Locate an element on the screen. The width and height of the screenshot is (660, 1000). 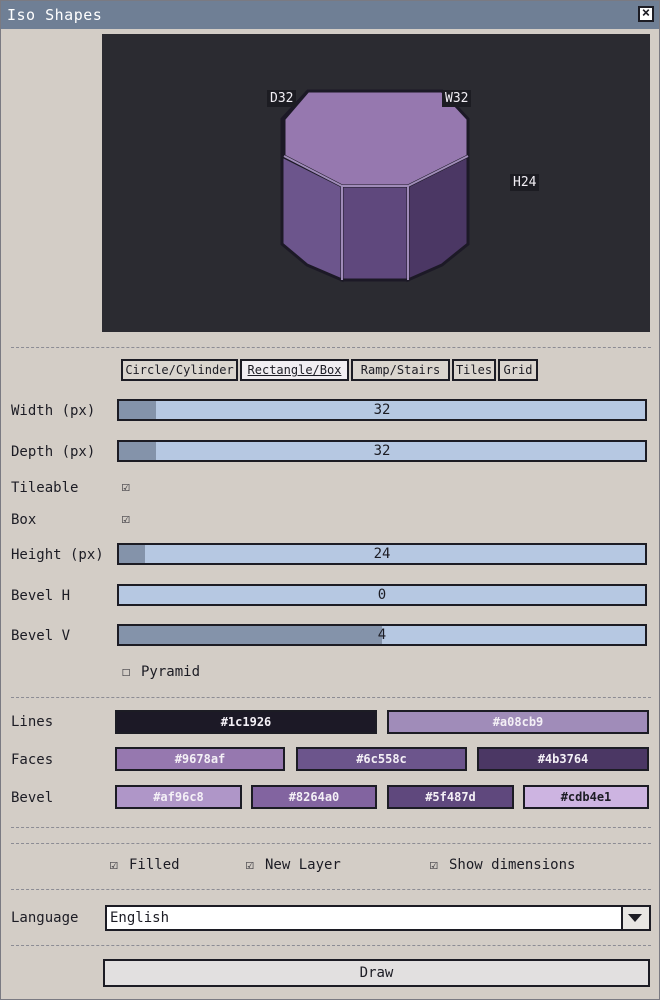
bevel-v-slider: 4 is located at coordinates (382, 635).